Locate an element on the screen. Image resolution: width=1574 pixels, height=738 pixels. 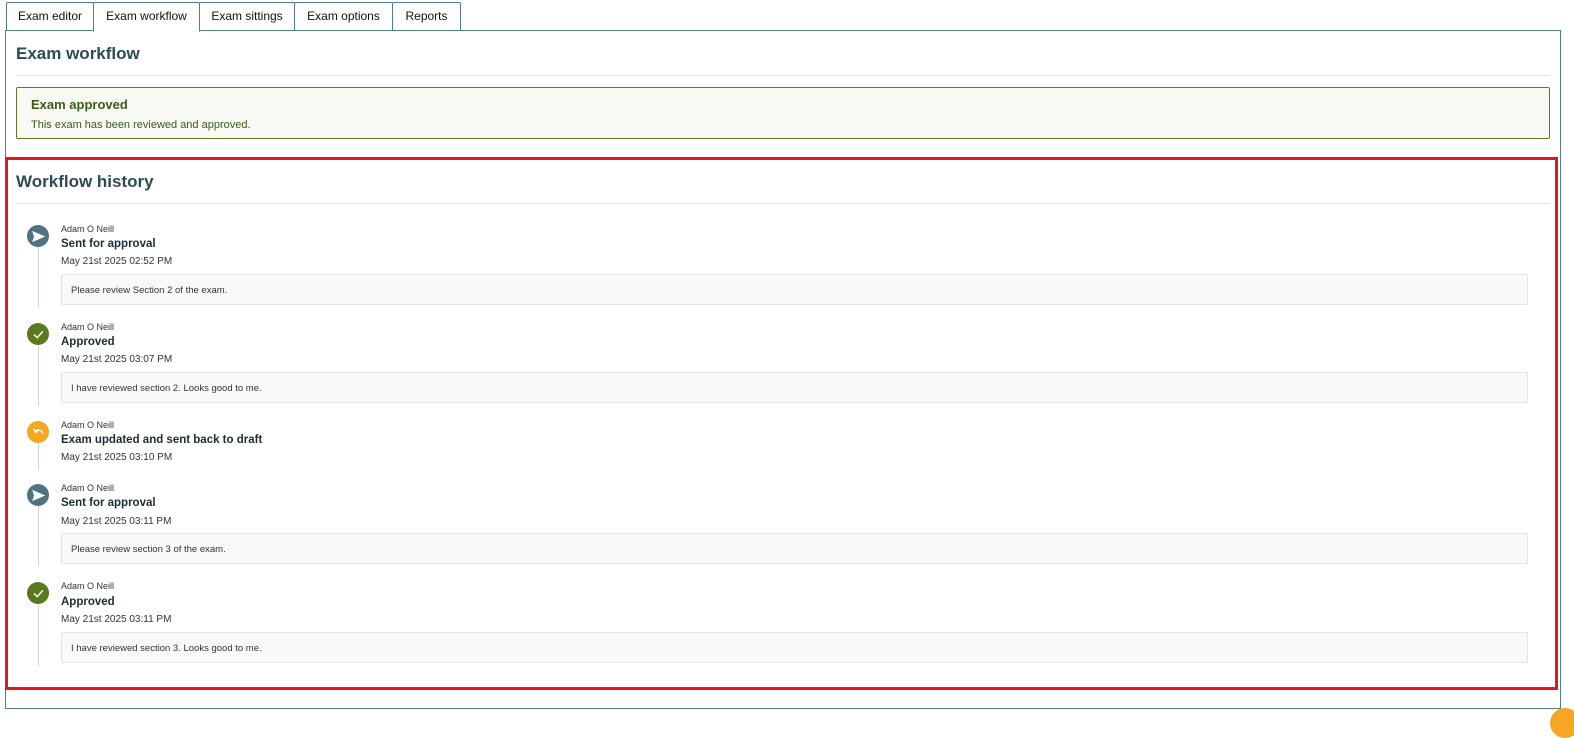
tab-exam-workflow: Exam workflow is located at coordinates (146, 17).